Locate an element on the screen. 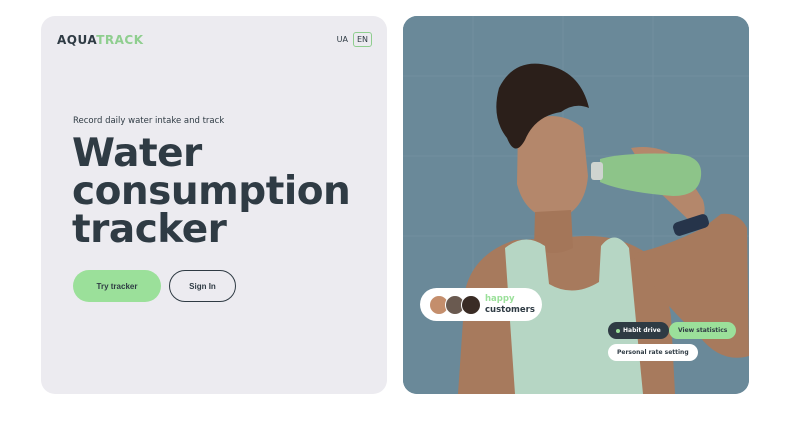 The image size is (800, 428). lang-ua-button: UA is located at coordinates (342, 39).